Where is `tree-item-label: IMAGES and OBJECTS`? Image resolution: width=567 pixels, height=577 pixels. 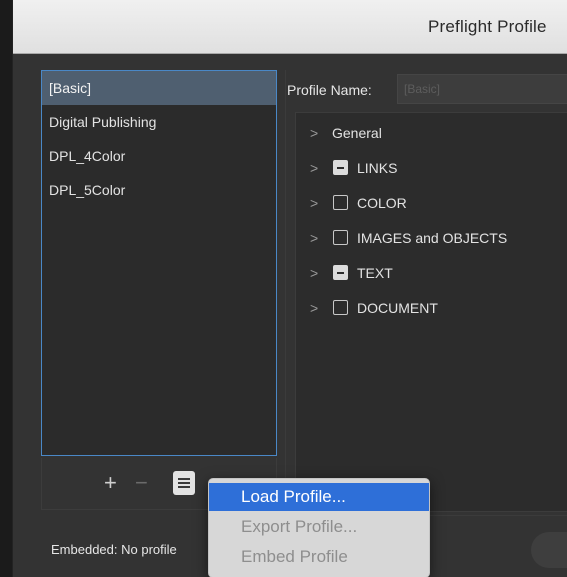
tree-item-label: IMAGES and OBJECTS is located at coordinates (432, 238).